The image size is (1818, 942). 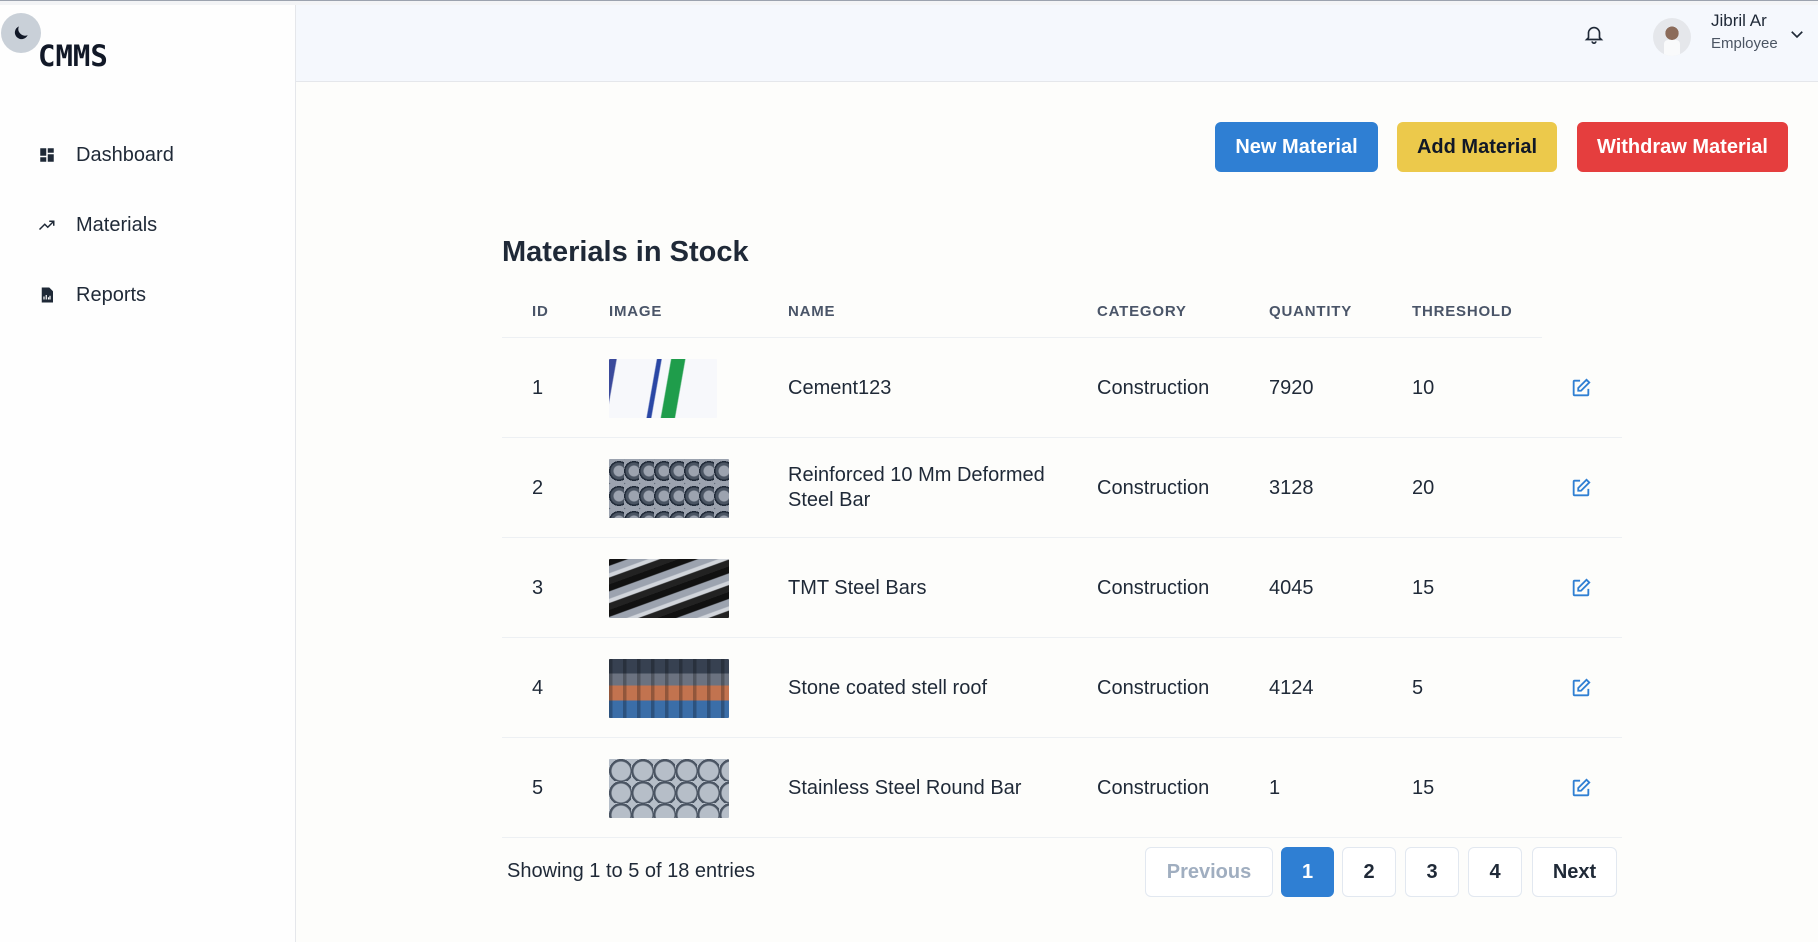 I want to click on pagination-page-4: 4, so click(x=1495, y=872).